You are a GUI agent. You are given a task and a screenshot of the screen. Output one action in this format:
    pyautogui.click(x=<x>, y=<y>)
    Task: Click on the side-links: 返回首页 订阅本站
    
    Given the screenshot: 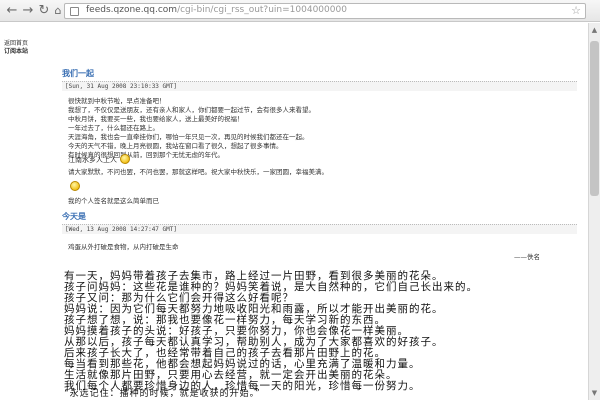 What is the action you would take?
    pyautogui.click(x=16, y=48)
    